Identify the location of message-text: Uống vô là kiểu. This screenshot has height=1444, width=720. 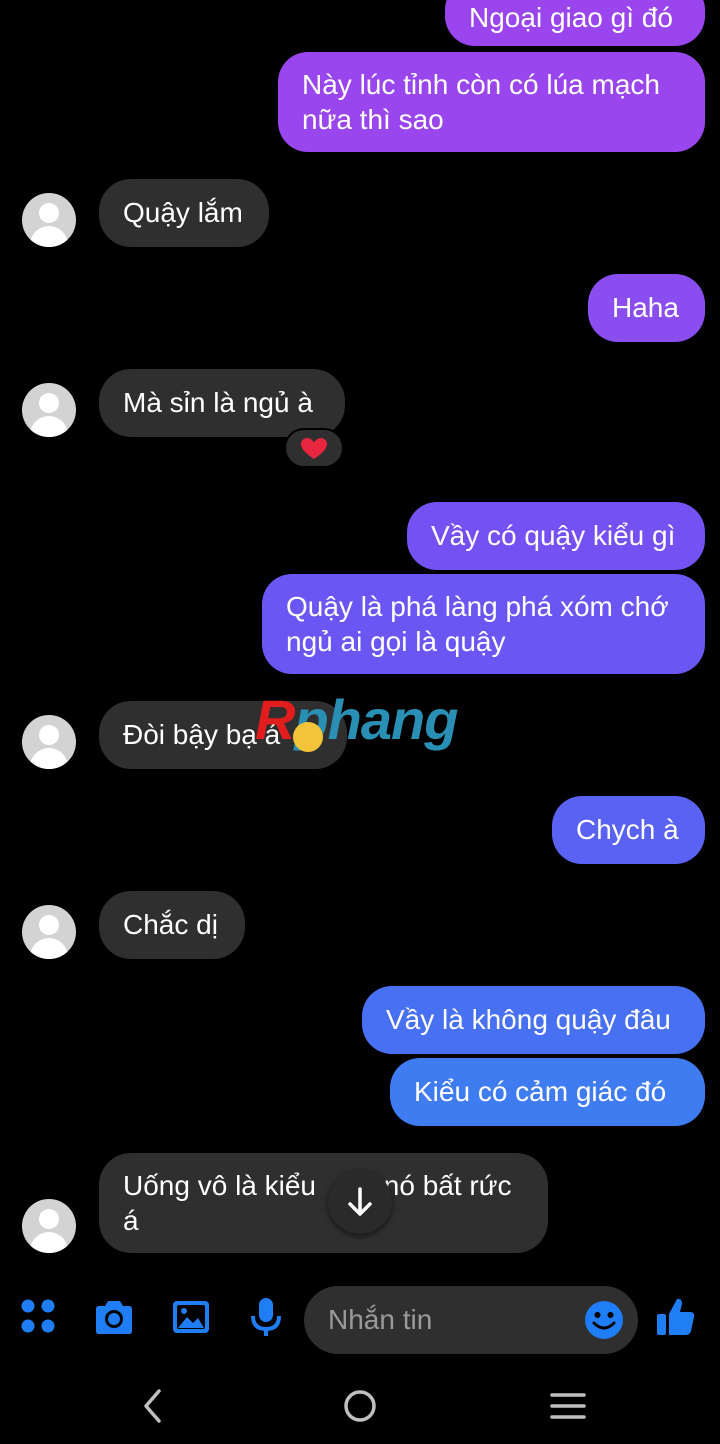
(223, 1185).